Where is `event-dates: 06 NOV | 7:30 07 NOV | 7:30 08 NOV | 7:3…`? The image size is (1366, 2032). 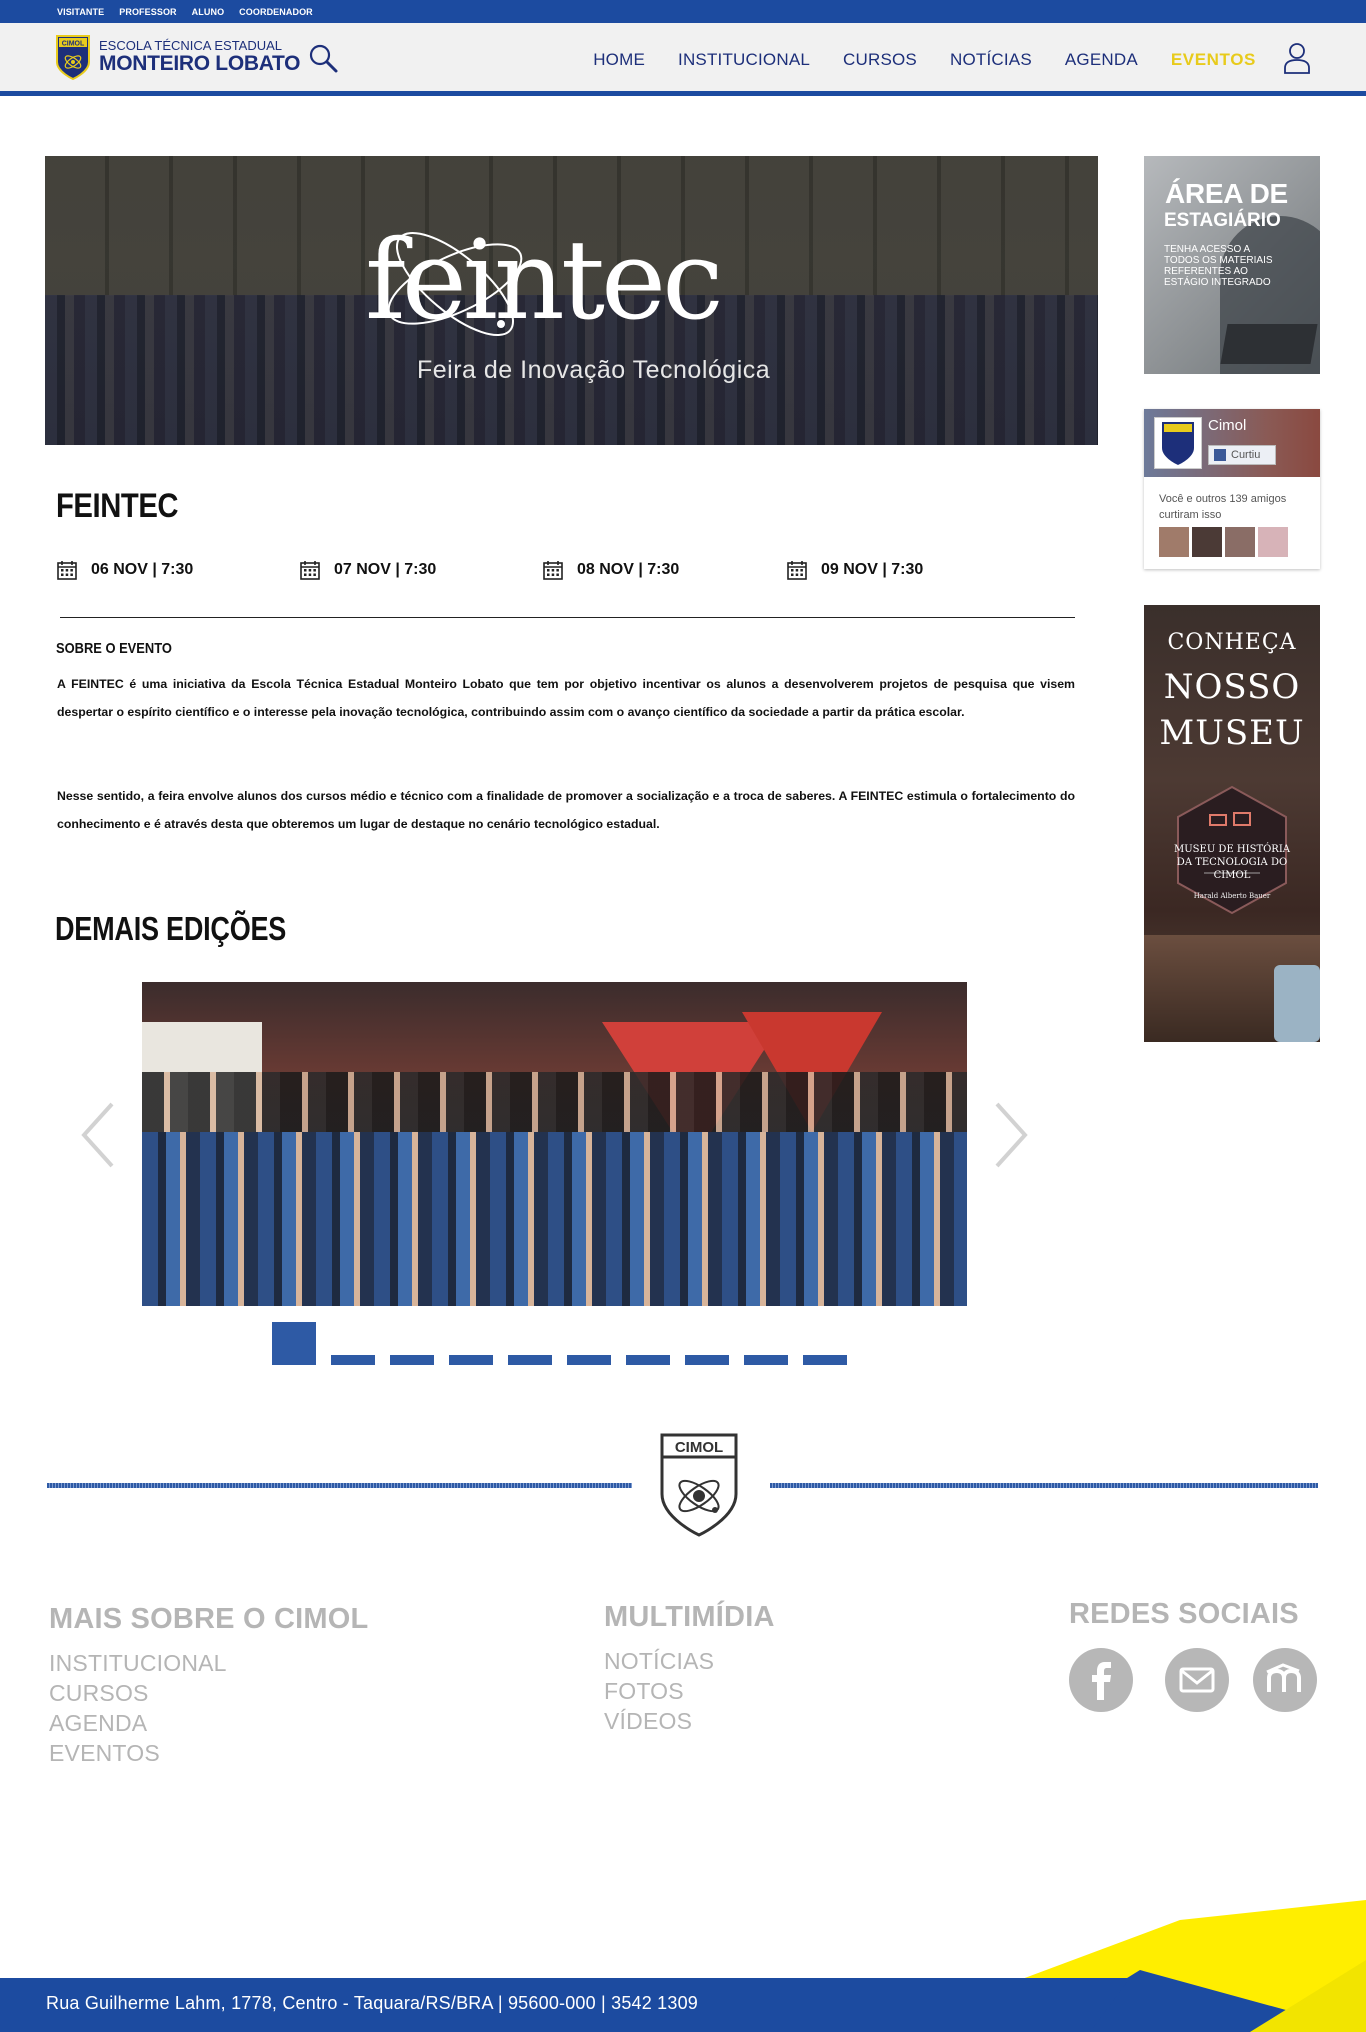 event-dates: 06 NOV | 7:30 07 NOV | 7:30 08 NOV | 7:3… is located at coordinates (567, 572).